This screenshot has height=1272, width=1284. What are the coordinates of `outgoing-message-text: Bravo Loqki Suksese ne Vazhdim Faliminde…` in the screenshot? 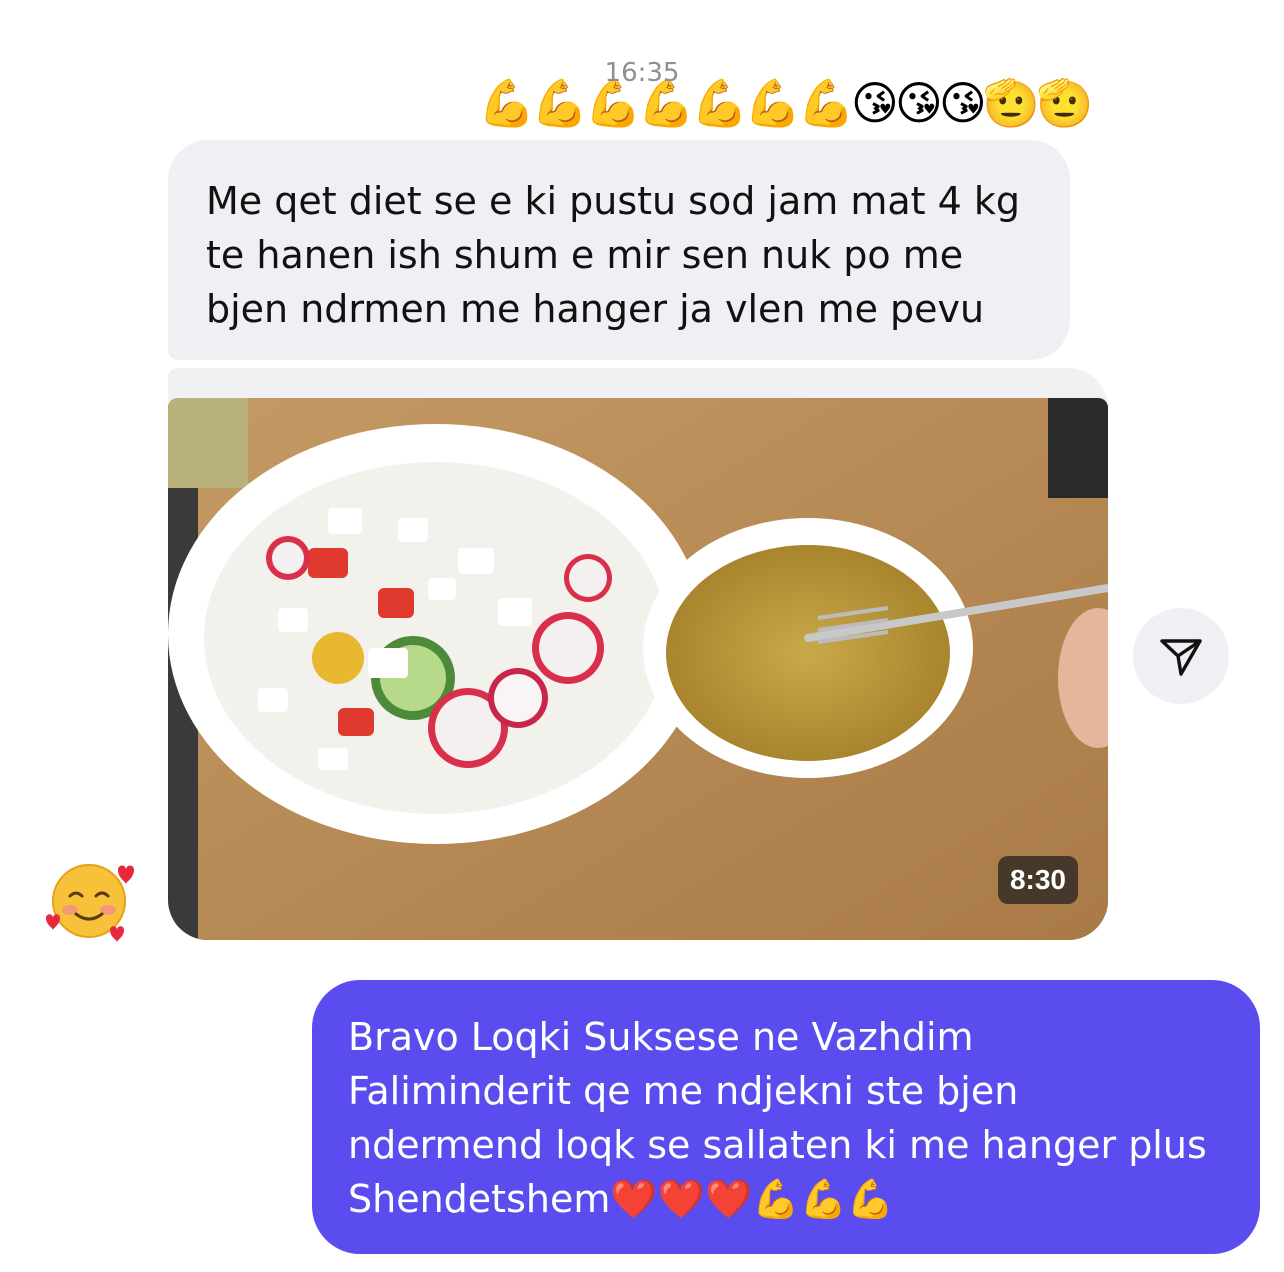 It's located at (777, 1118).